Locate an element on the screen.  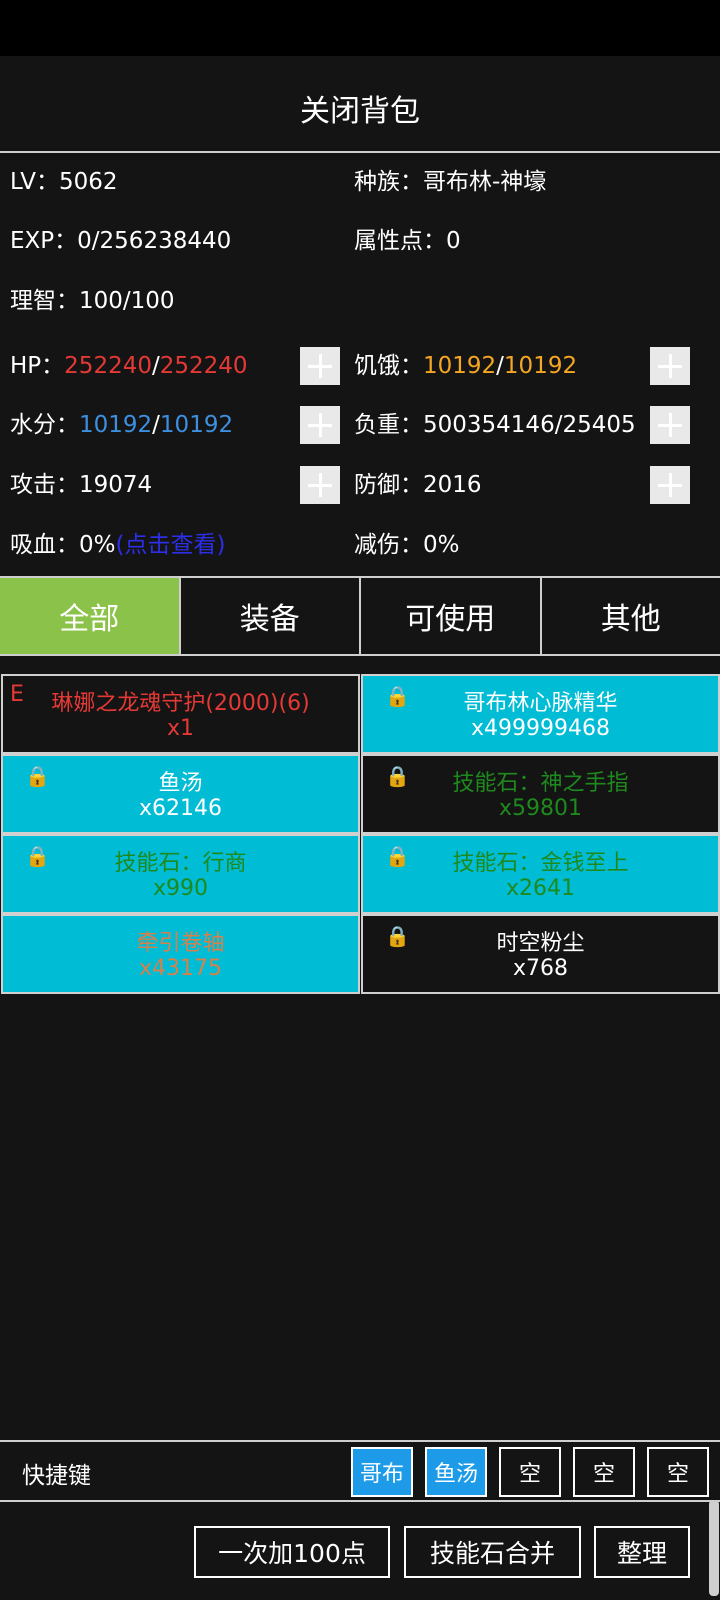
item-quantity: x62146 is located at coordinates (180, 808).